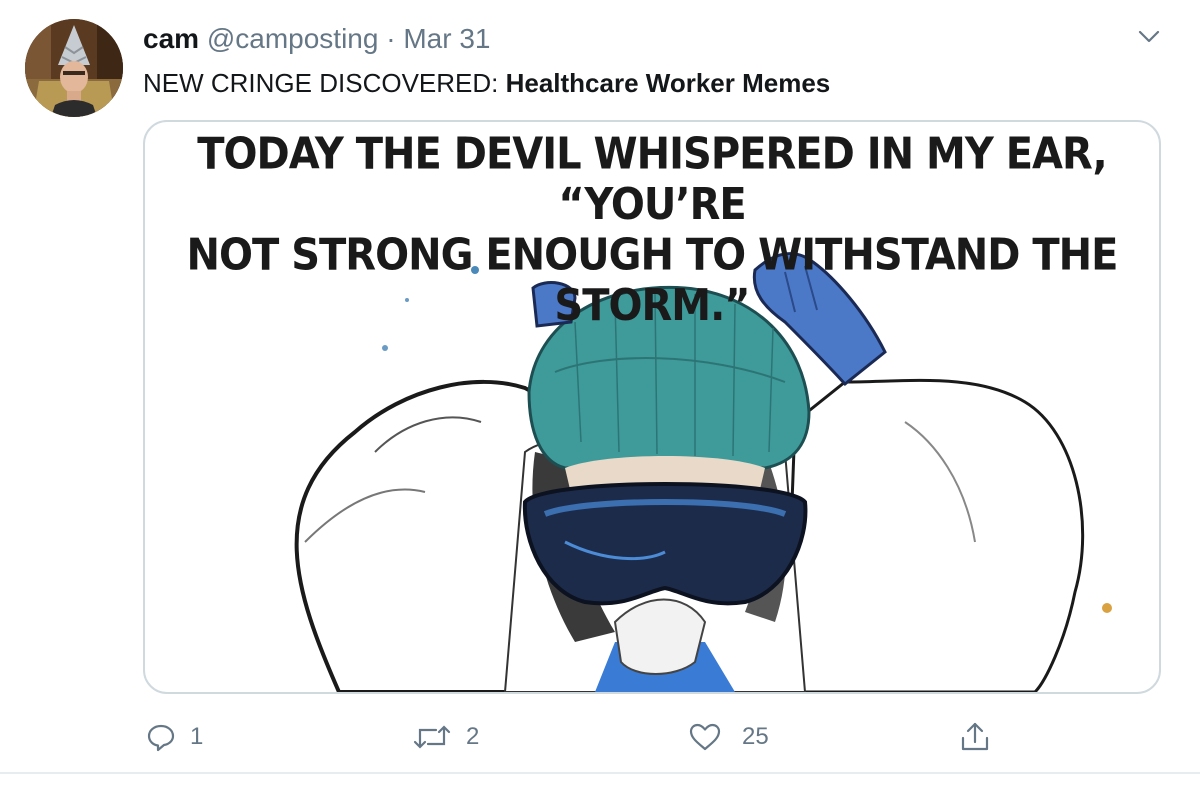 The width and height of the screenshot is (1200, 788). I want to click on retweet-count: 2, so click(473, 736).